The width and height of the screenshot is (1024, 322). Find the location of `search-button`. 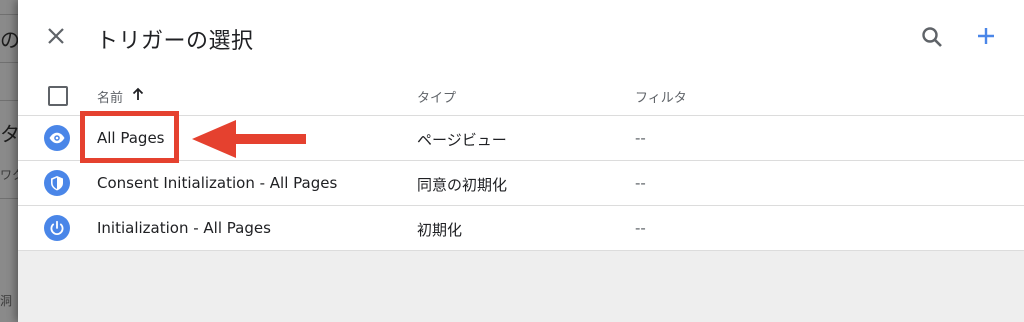

search-button is located at coordinates (932, 37).